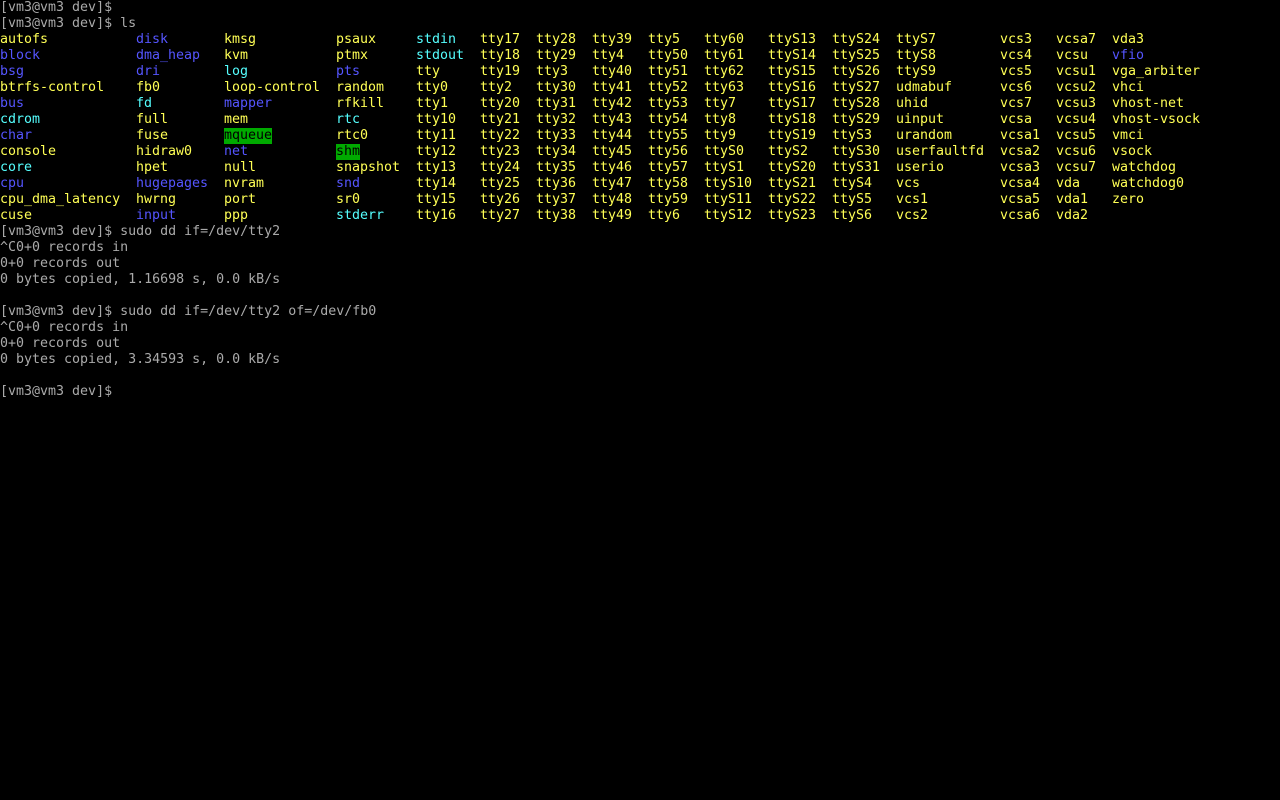 The height and width of the screenshot is (800, 1280). I want to click on ls-entry: vcsu1, so click(1076, 71).